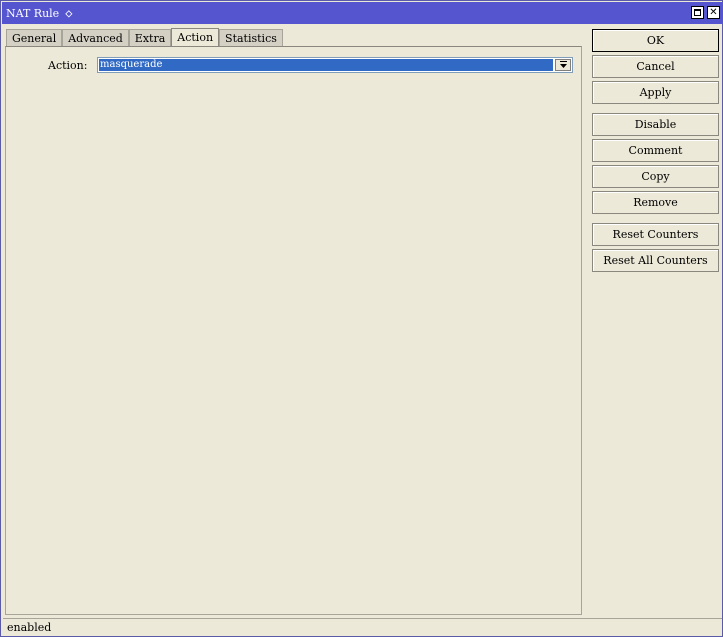 Image resolution: width=723 pixels, height=637 pixels. Describe the element at coordinates (655, 176) in the screenshot. I see `copy-button: Copy` at that location.